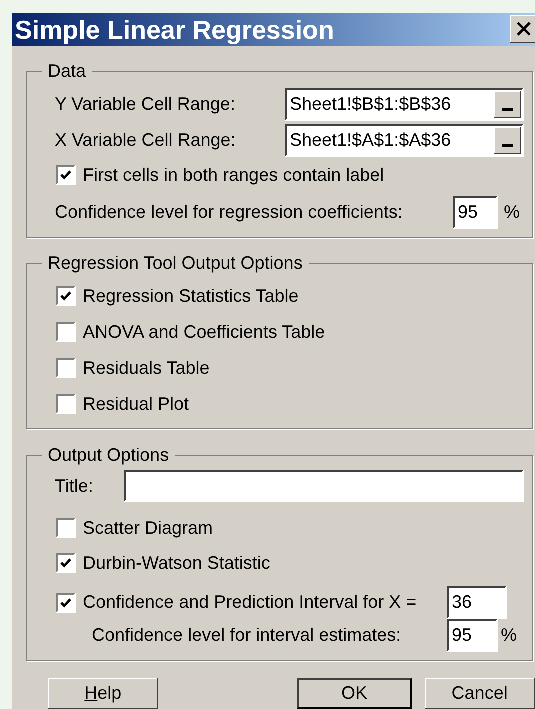 This screenshot has height=709, width=535. What do you see at coordinates (354, 693) in the screenshot?
I see `dialog-button: OK` at bounding box center [354, 693].